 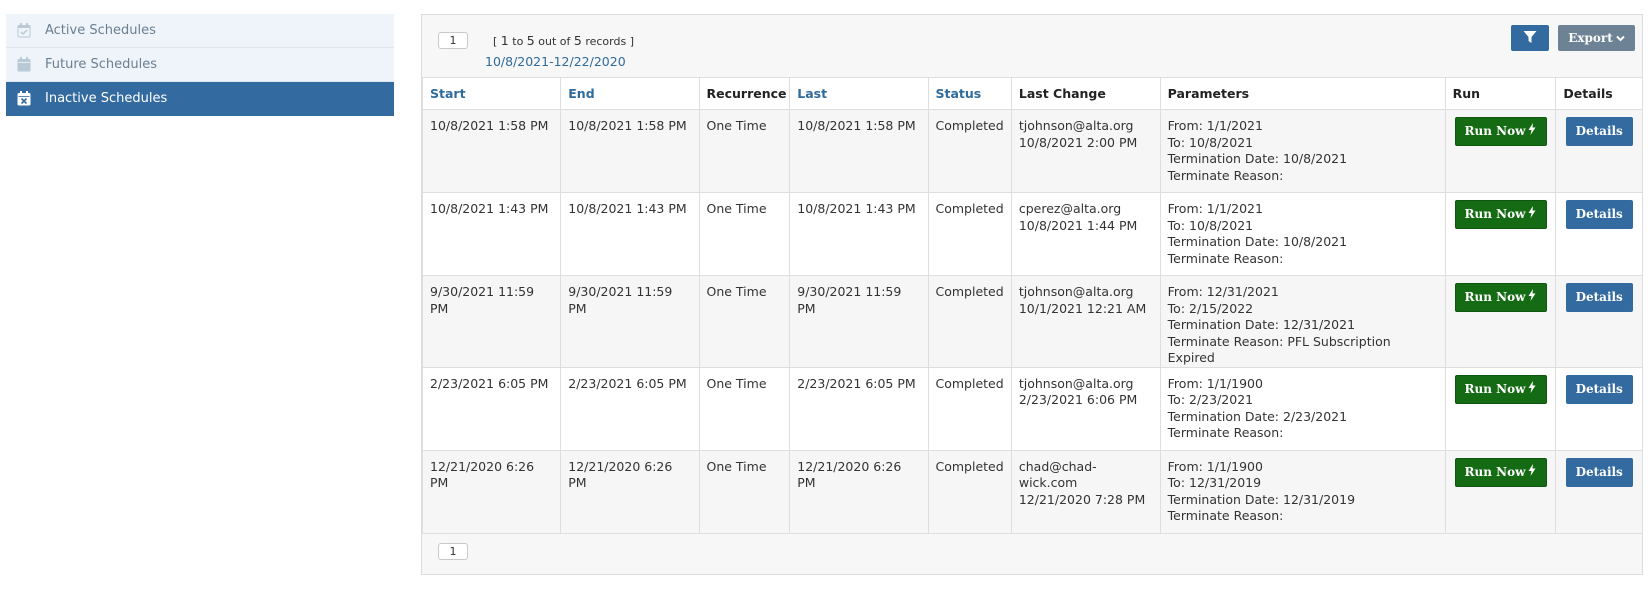 I want to click on cell-last-change: tjohnson@alta.org 2/23/2021 6:06 PM, so click(x=1085, y=408).